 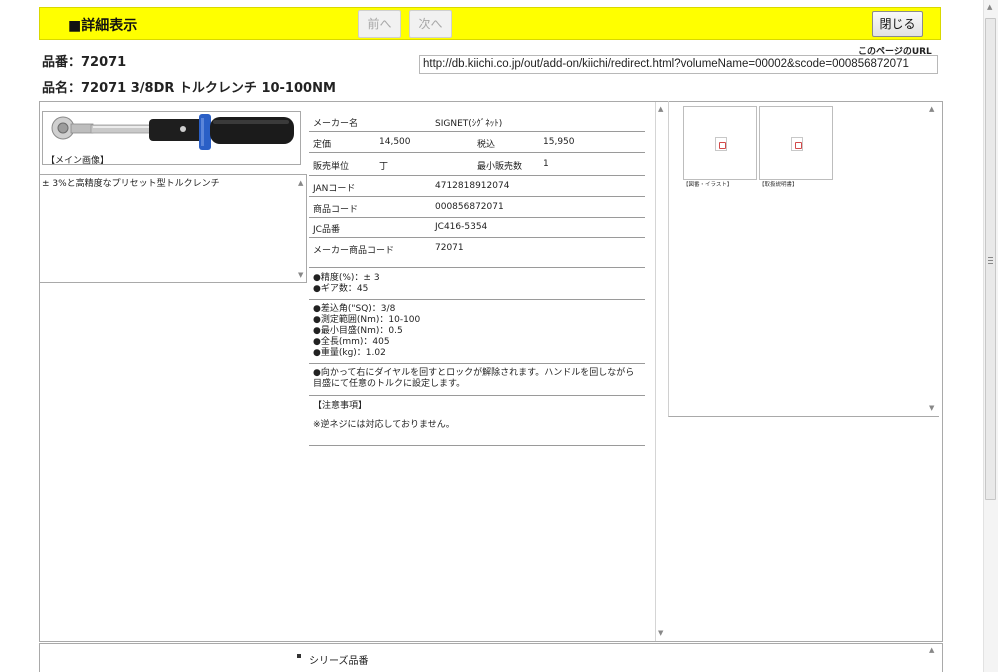 I want to click on min-qty-value: 1, so click(x=546, y=164).